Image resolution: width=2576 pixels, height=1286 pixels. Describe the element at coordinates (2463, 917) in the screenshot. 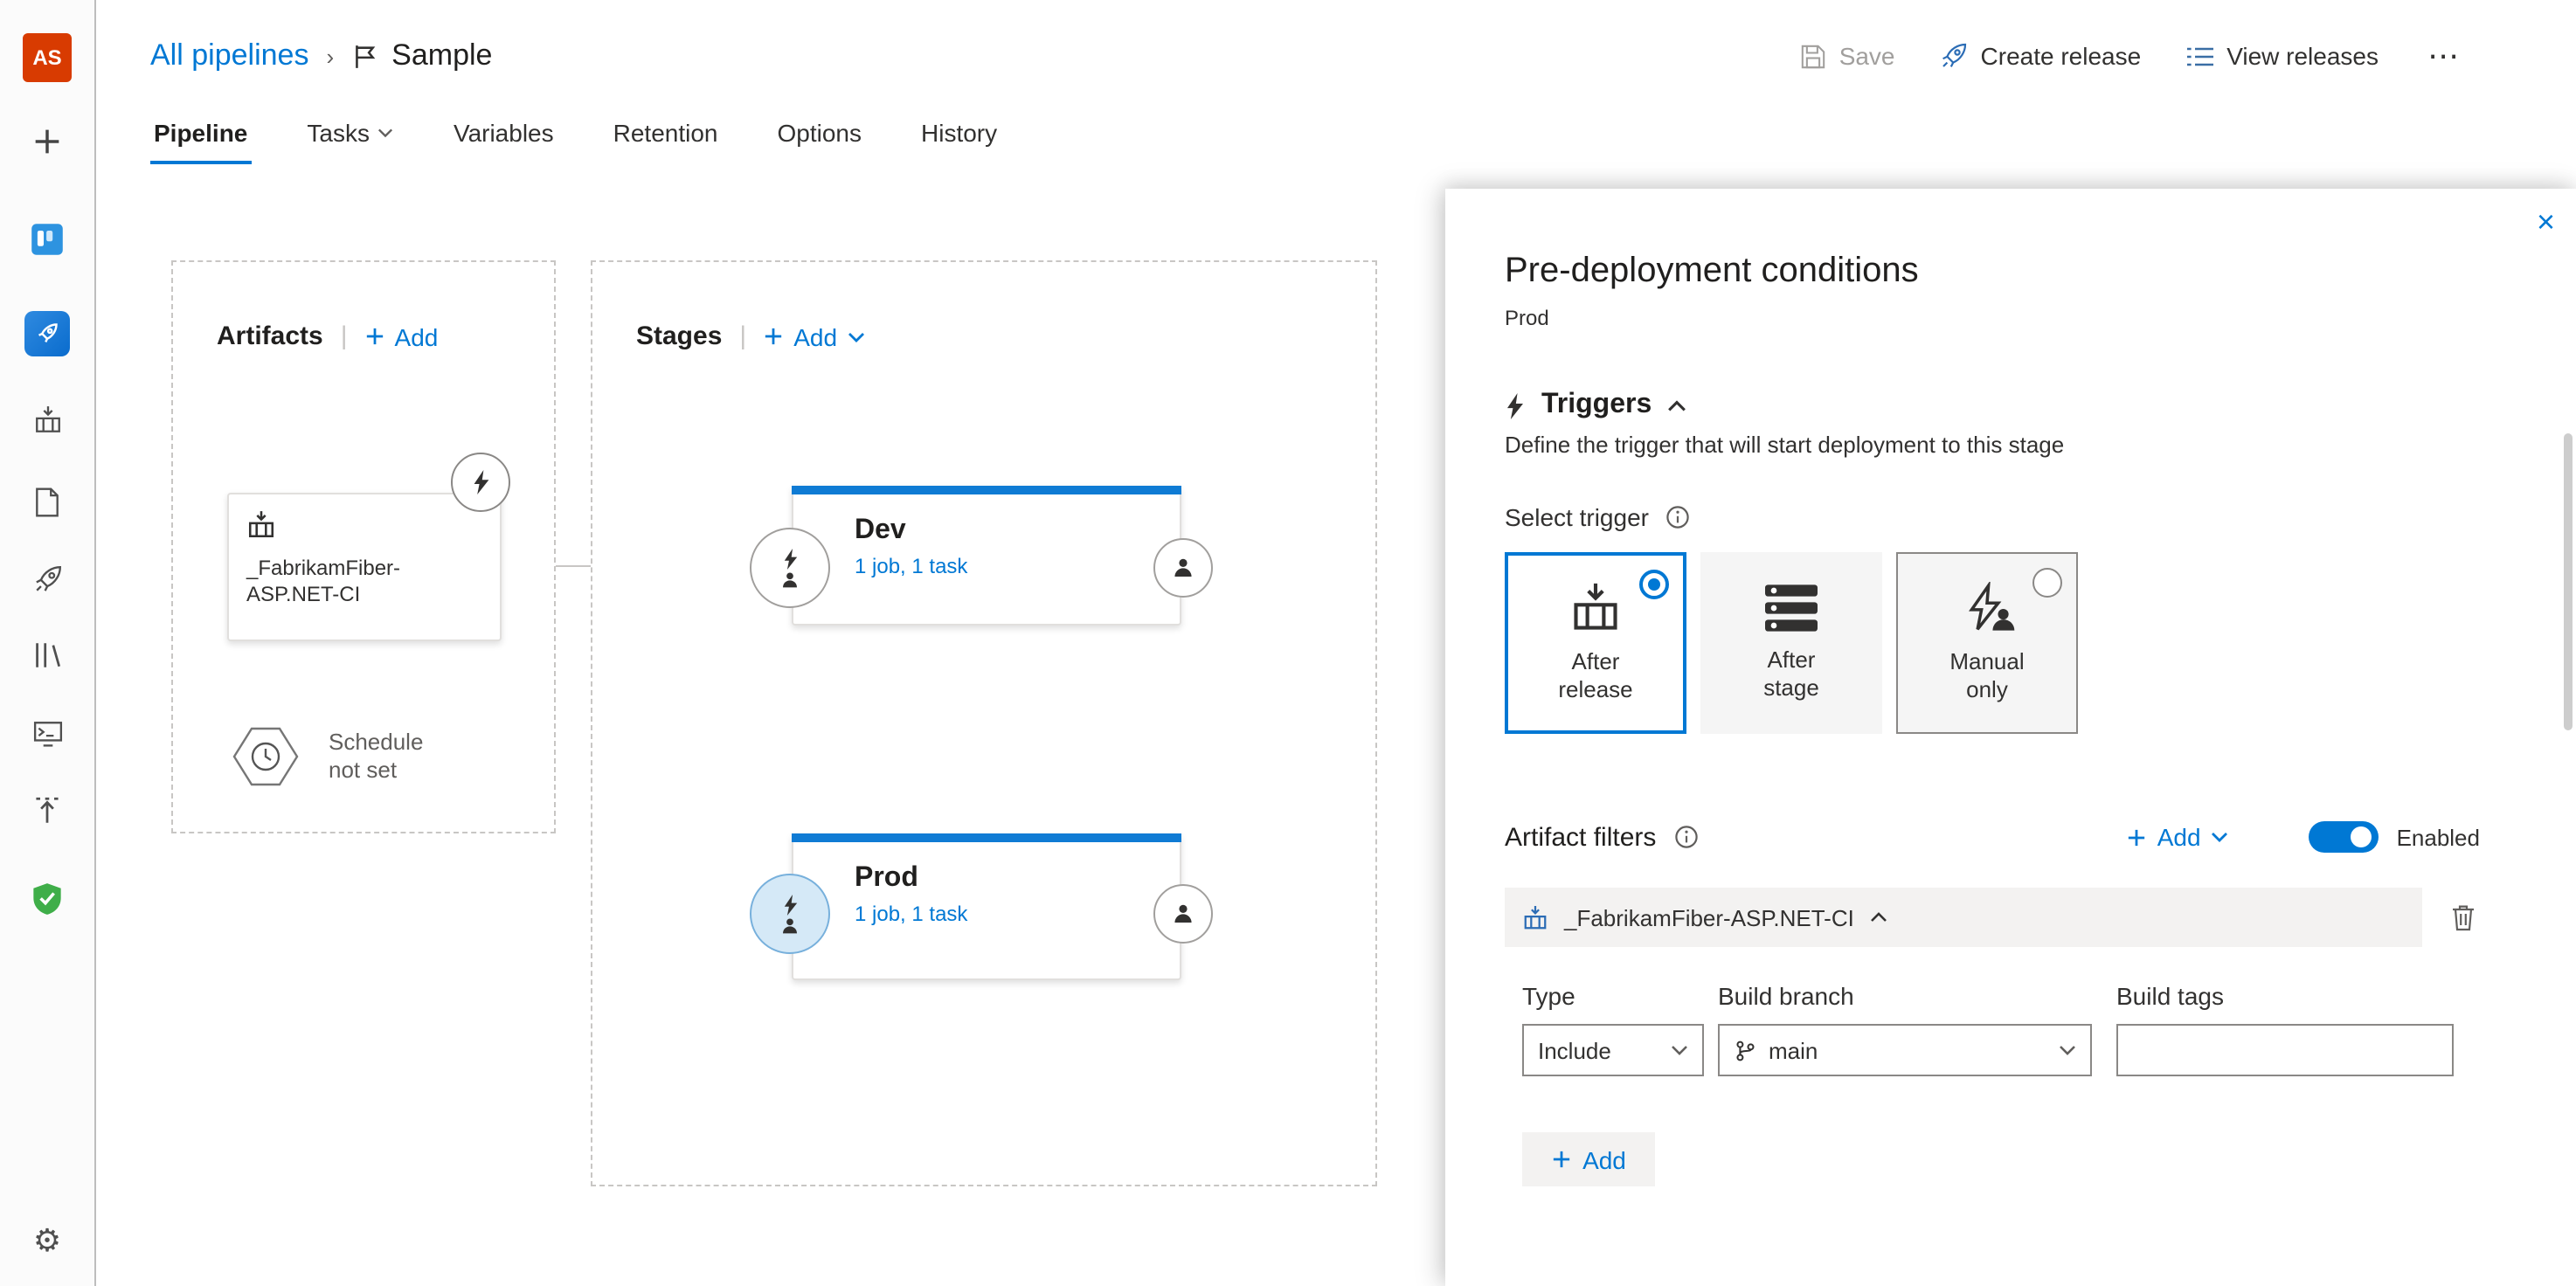

I see `delete-filter-button` at that location.